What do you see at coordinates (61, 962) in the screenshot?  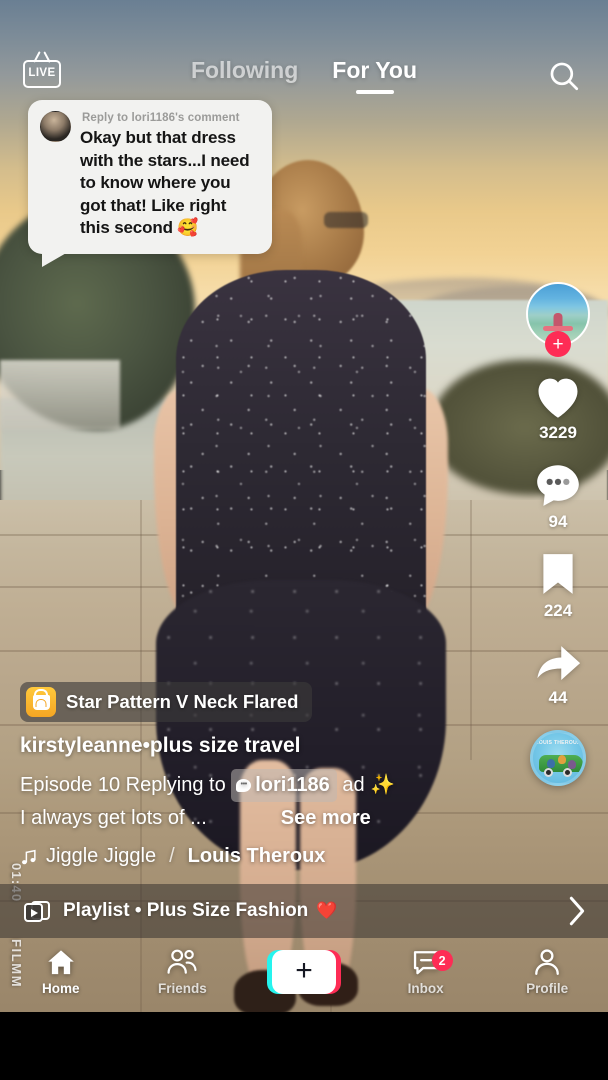 I see `home-icon` at bounding box center [61, 962].